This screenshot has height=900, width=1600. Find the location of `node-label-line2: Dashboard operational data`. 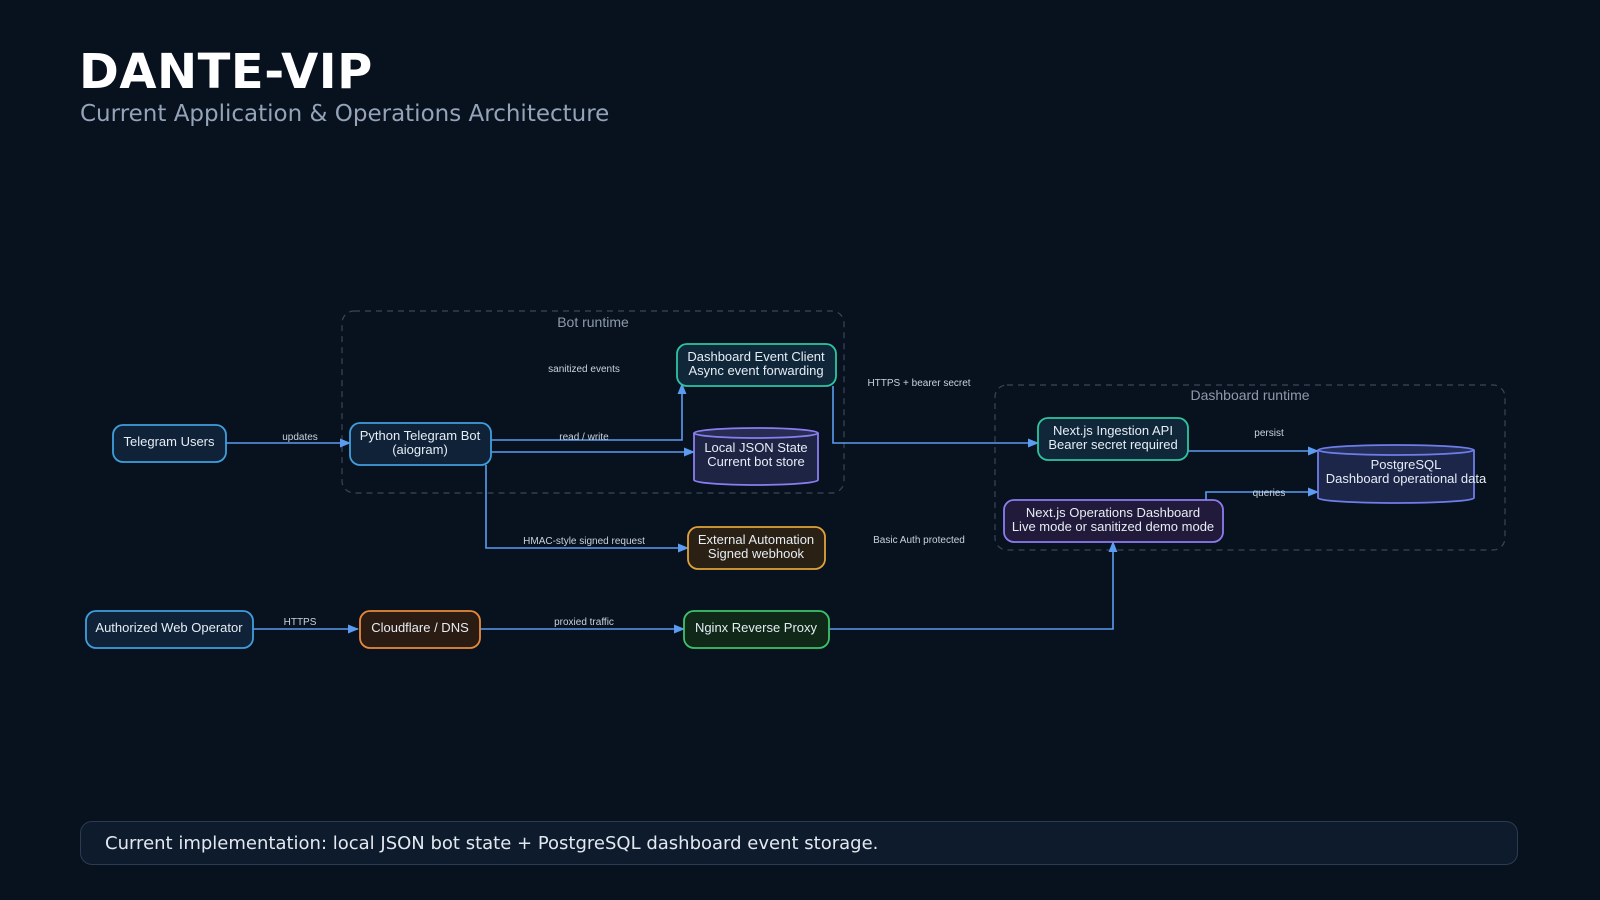

node-label-line2: Dashboard operational data is located at coordinates (1406, 478).